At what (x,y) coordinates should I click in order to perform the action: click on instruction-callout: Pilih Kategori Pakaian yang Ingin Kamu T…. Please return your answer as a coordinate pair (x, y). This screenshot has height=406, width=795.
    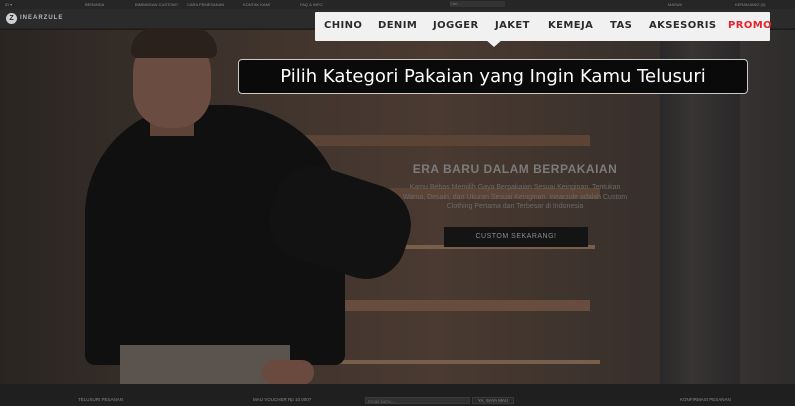
    Looking at the image, I should click on (493, 76).